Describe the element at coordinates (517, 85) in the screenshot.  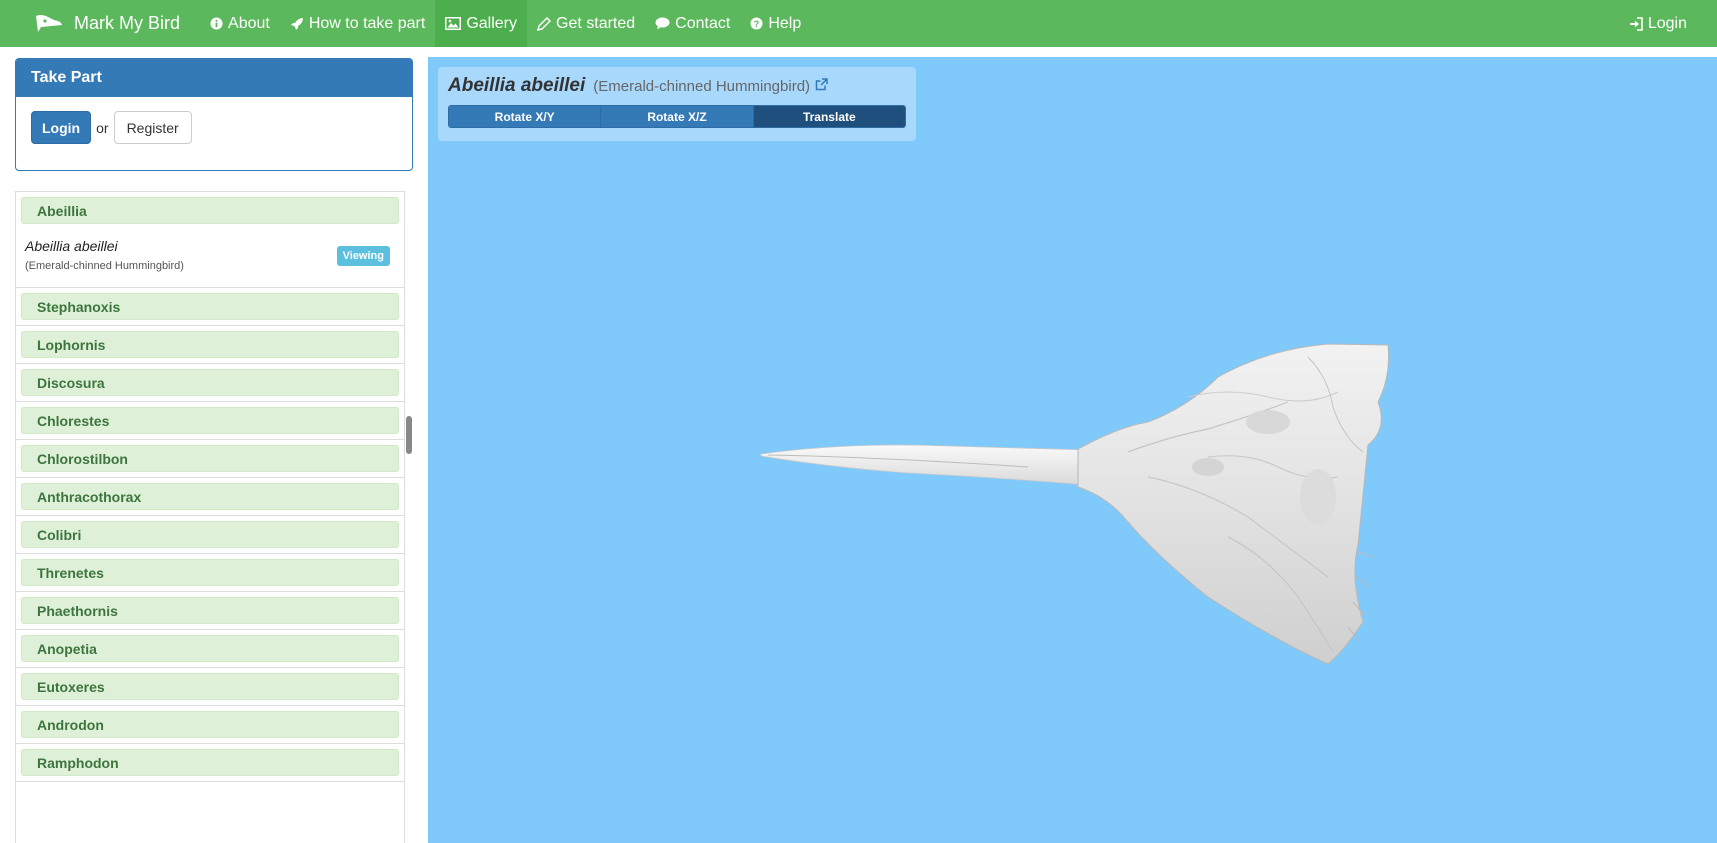
I see `viewer-scientific-name: Abeillia abeillei` at that location.